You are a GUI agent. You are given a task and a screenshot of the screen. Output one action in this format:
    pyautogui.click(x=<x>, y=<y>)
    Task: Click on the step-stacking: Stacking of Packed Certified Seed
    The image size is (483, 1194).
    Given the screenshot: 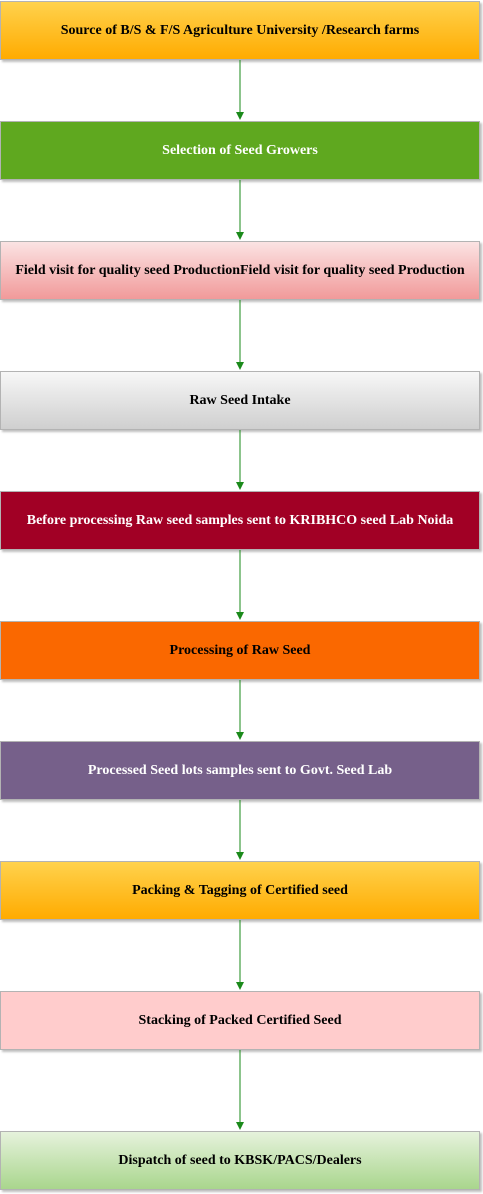 What is the action you would take?
    pyautogui.click(x=240, y=1020)
    